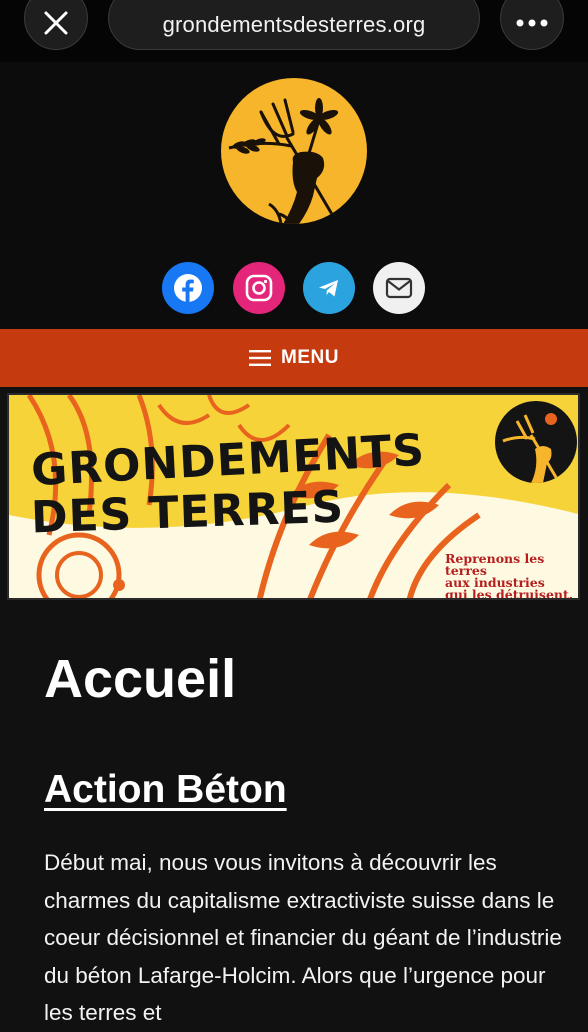 The image size is (588, 1032). I want to click on menu-toggle: MENU, so click(294, 358).